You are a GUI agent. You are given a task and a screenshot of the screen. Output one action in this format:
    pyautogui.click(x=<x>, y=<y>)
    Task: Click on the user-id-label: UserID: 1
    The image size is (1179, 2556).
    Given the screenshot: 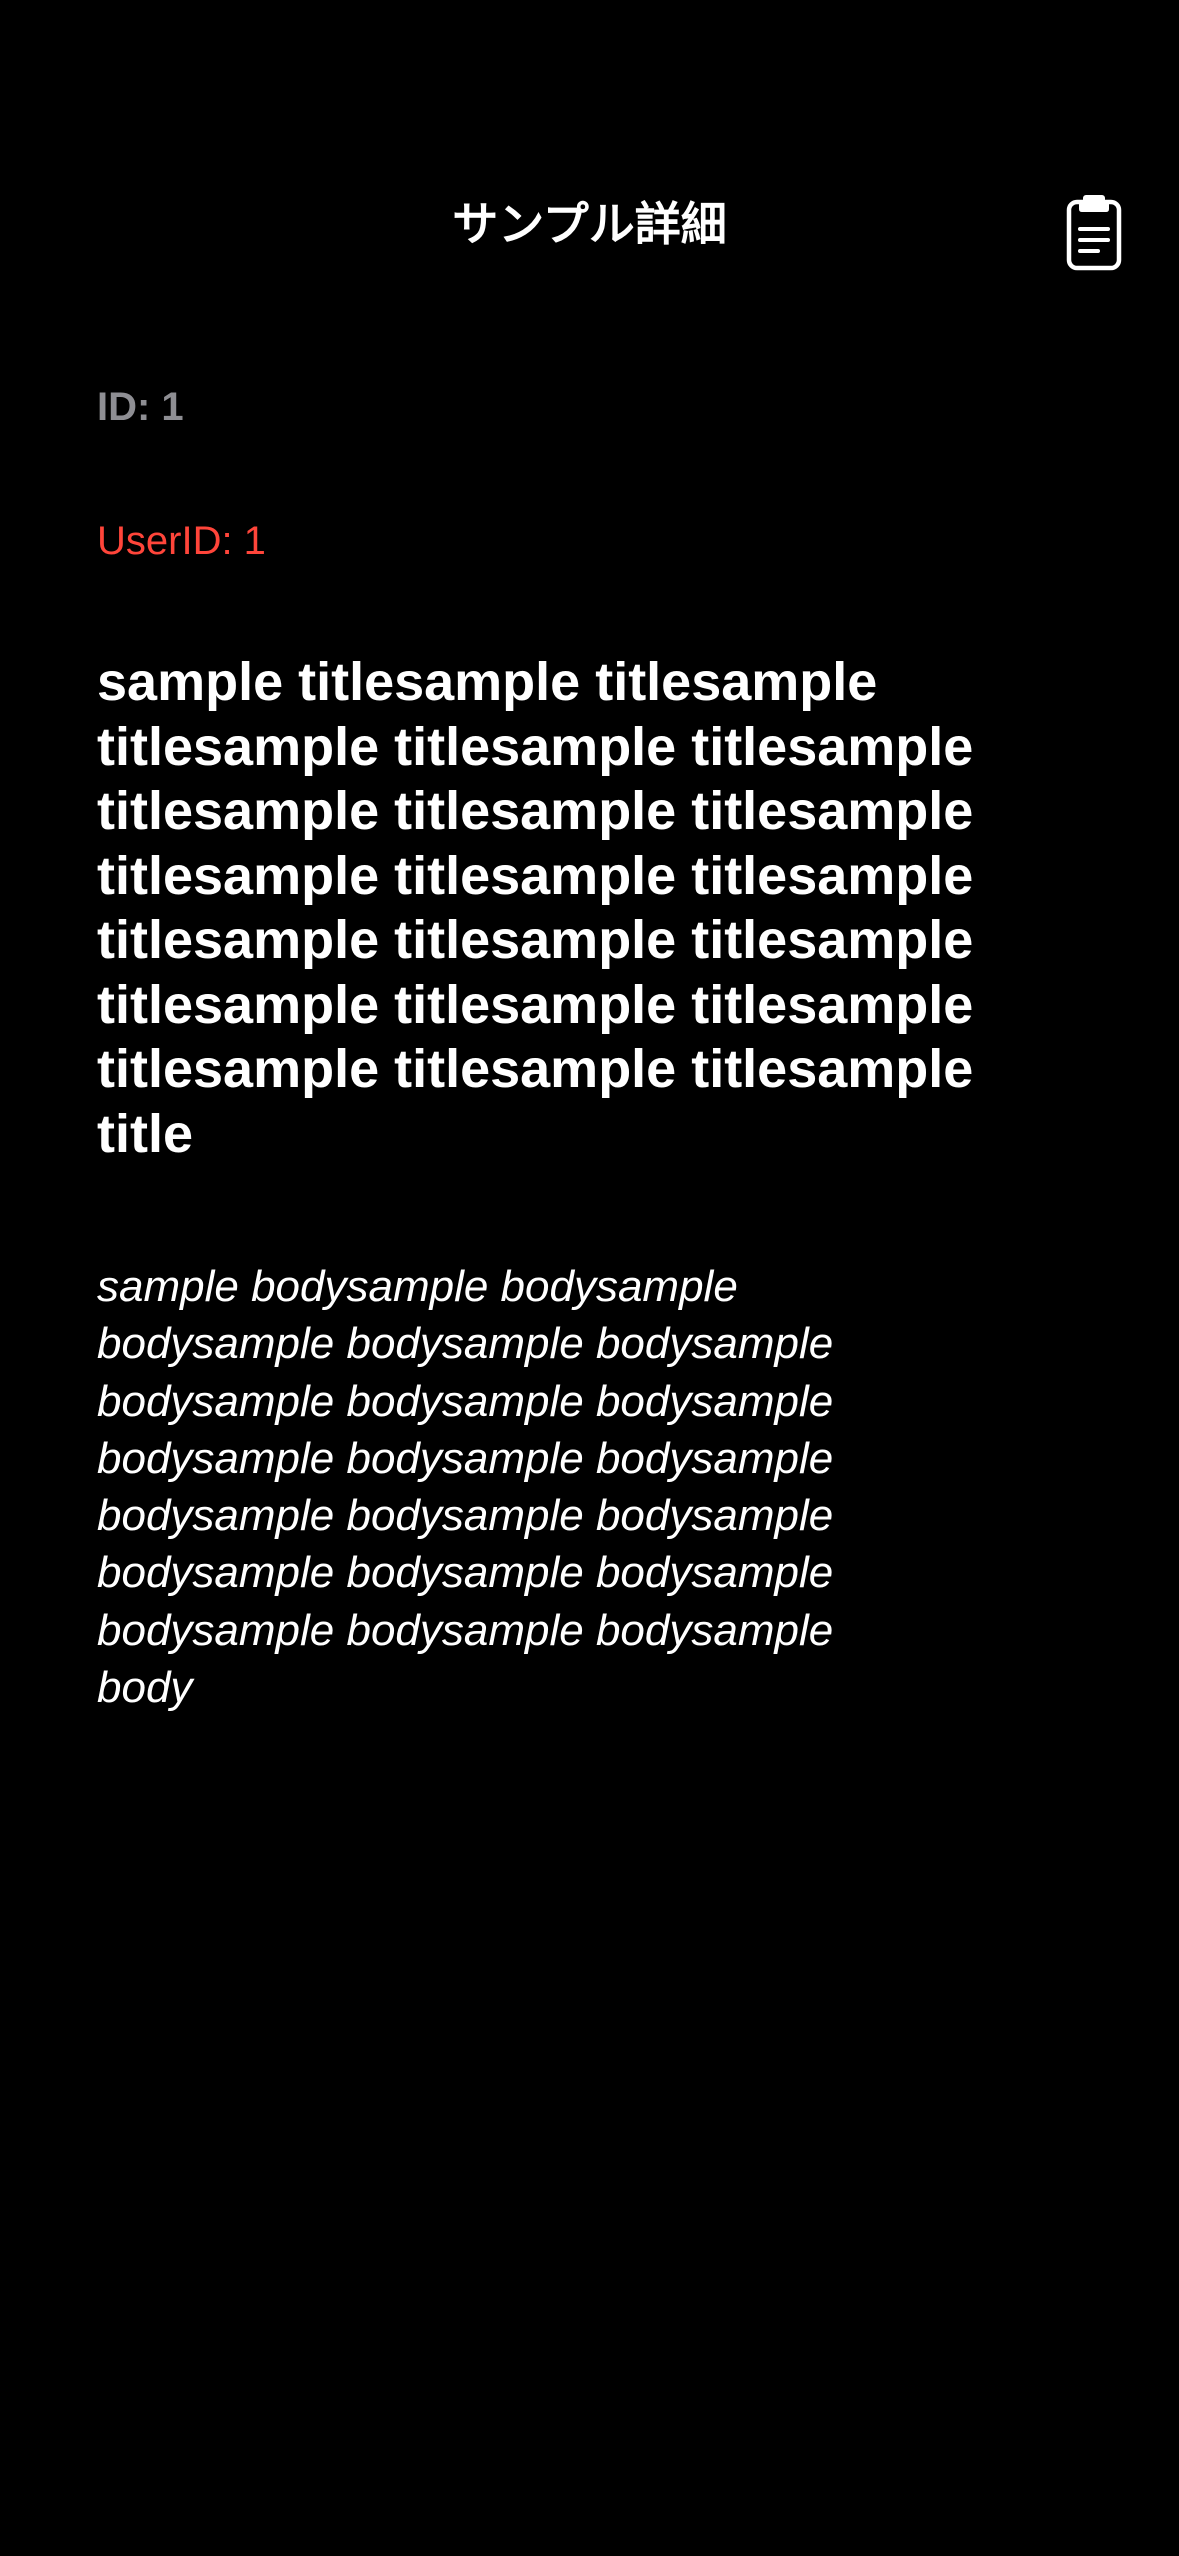 What is the action you would take?
    pyautogui.click(x=181, y=541)
    